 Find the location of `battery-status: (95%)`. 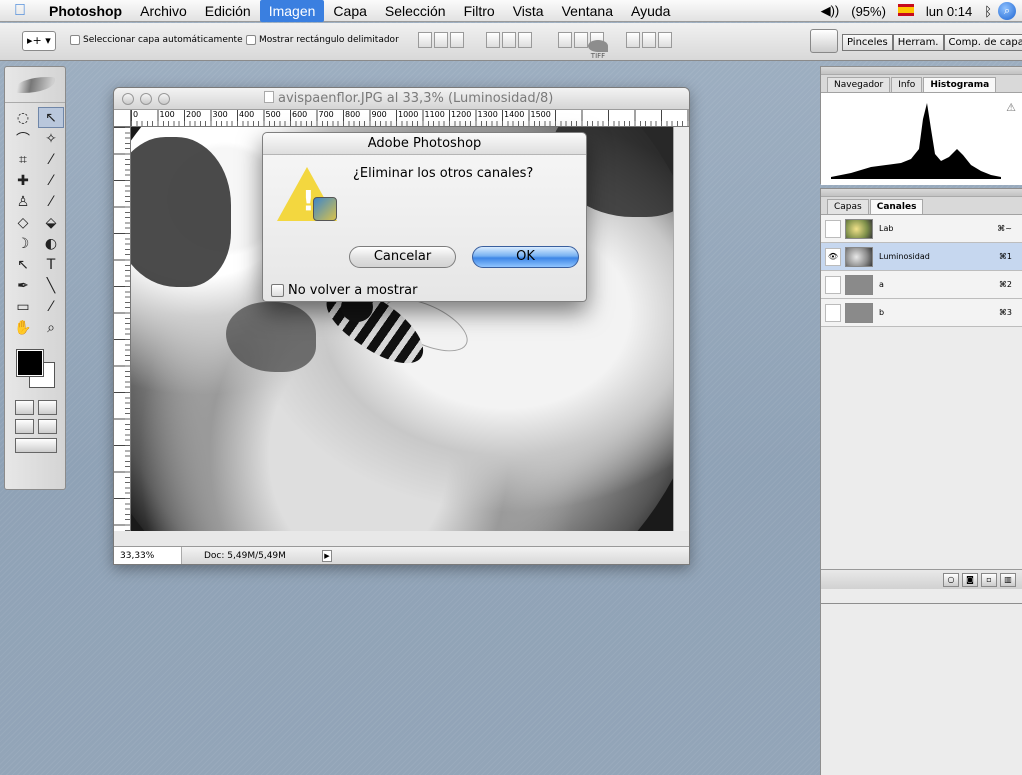

battery-status: (95%) is located at coordinates (868, 11).